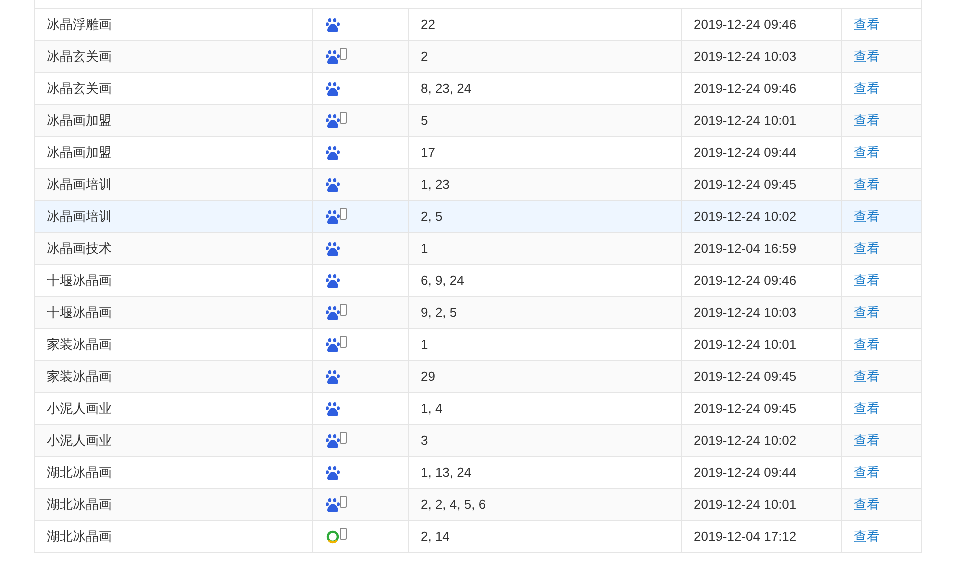  I want to click on rank-text: 29, so click(428, 377).